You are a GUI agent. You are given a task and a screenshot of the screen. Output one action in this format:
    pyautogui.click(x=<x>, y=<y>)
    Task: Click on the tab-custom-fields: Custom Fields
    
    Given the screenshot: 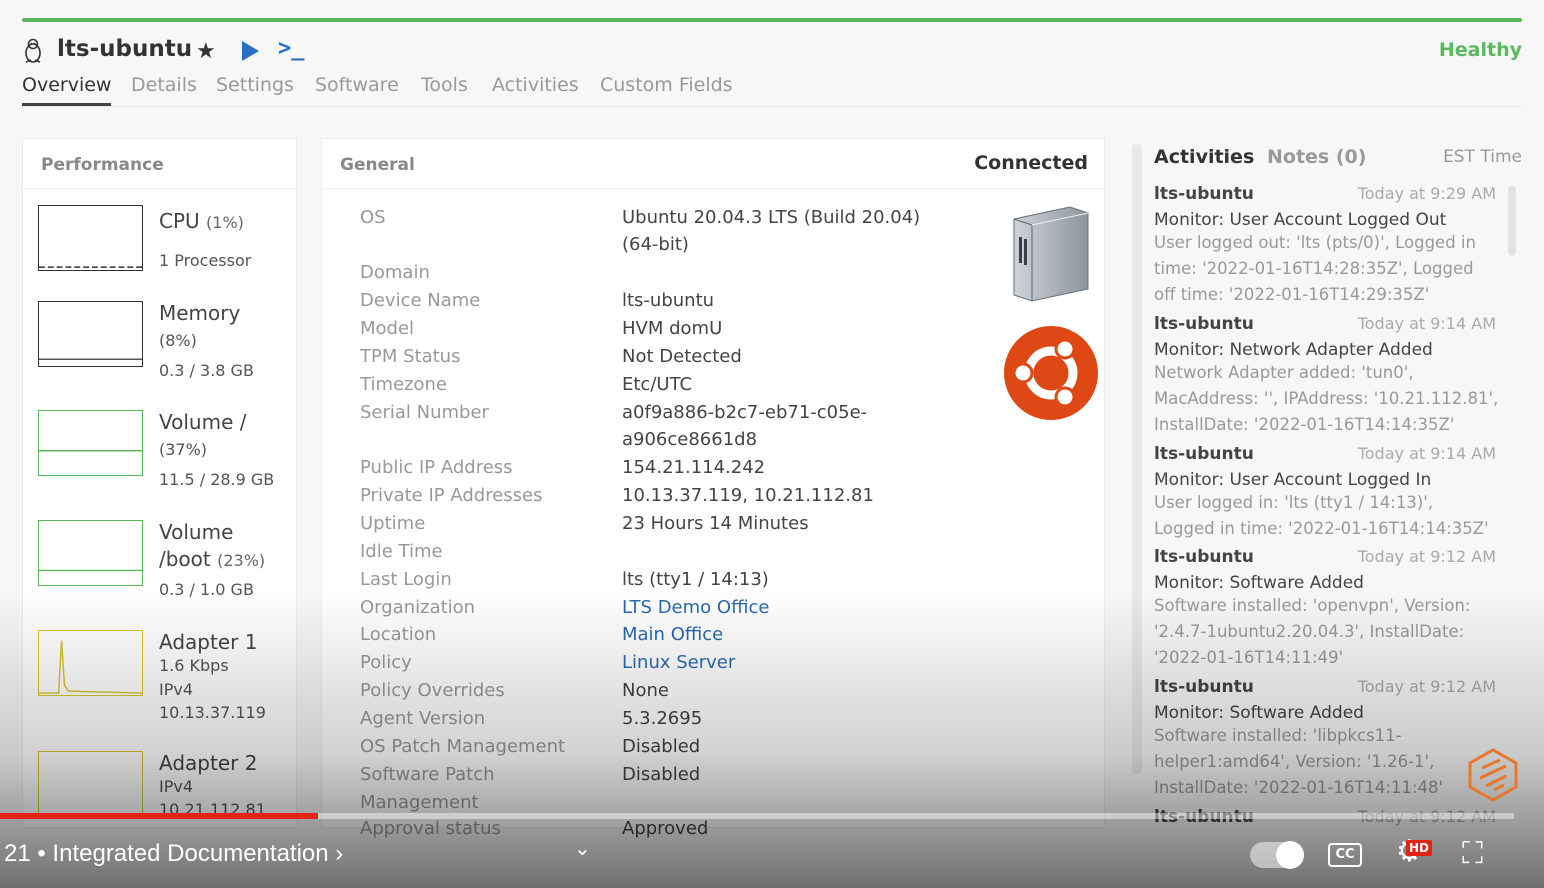 What is the action you would take?
    pyautogui.click(x=666, y=85)
    